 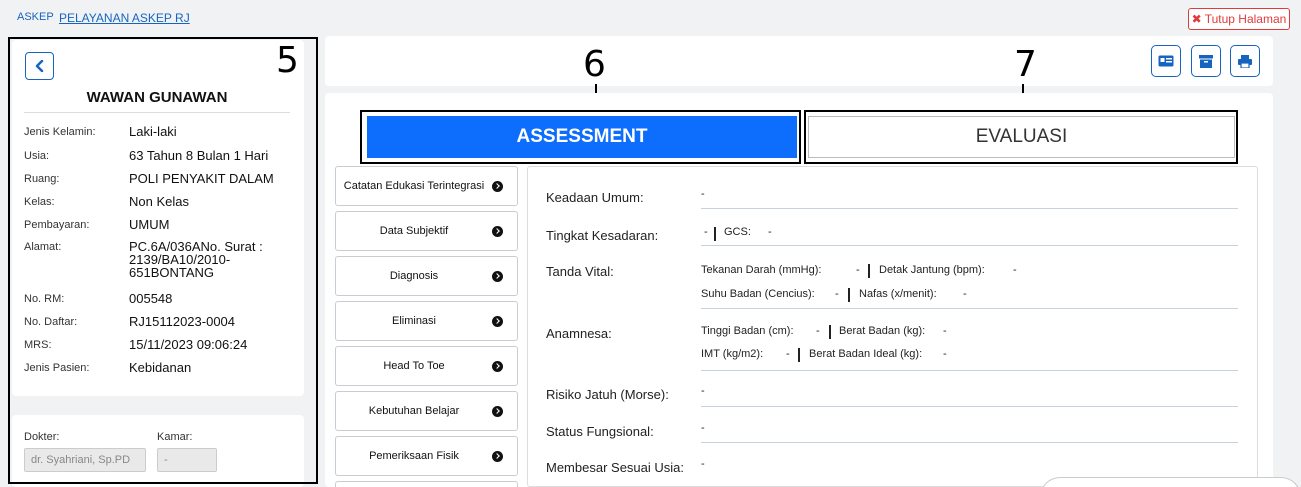 I want to click on gcs-value: -, so click(x=770, y=232).